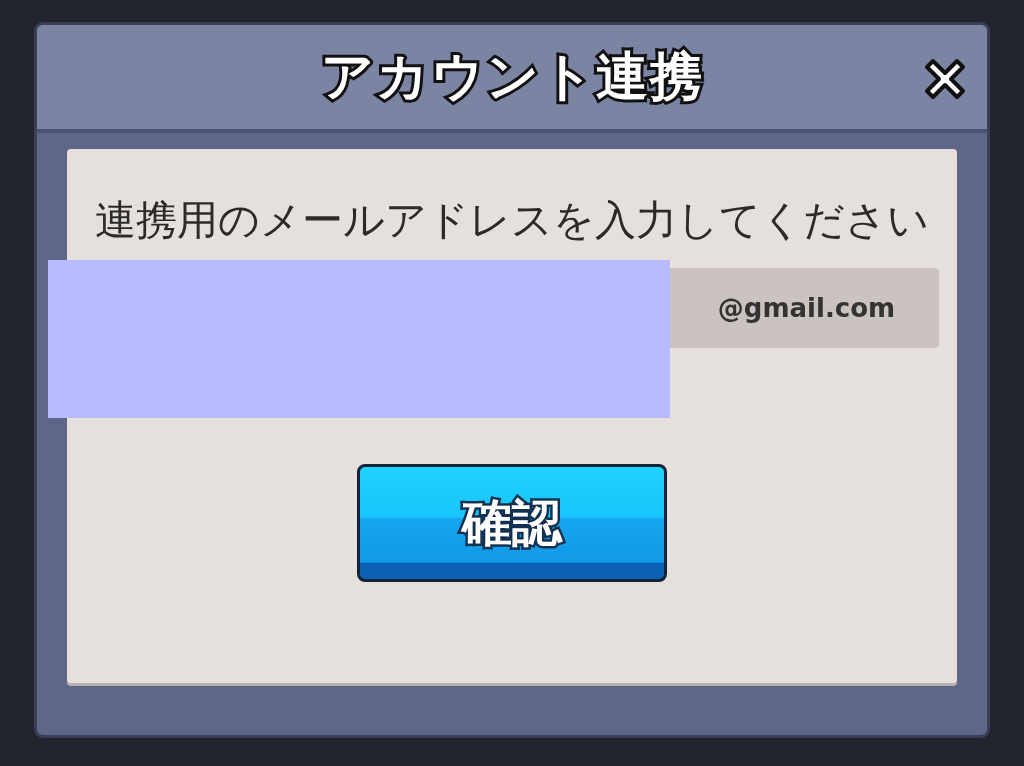  I want to click on dialog-title: アカウント連携, so click(512, 76).